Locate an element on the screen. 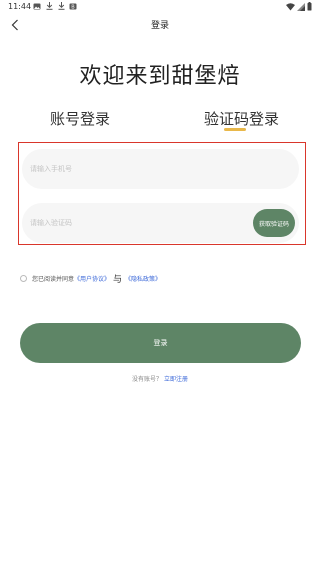 The width and height of the screenshot is (320, 568). page-title: 登录 is located at coordinates (159, 26).